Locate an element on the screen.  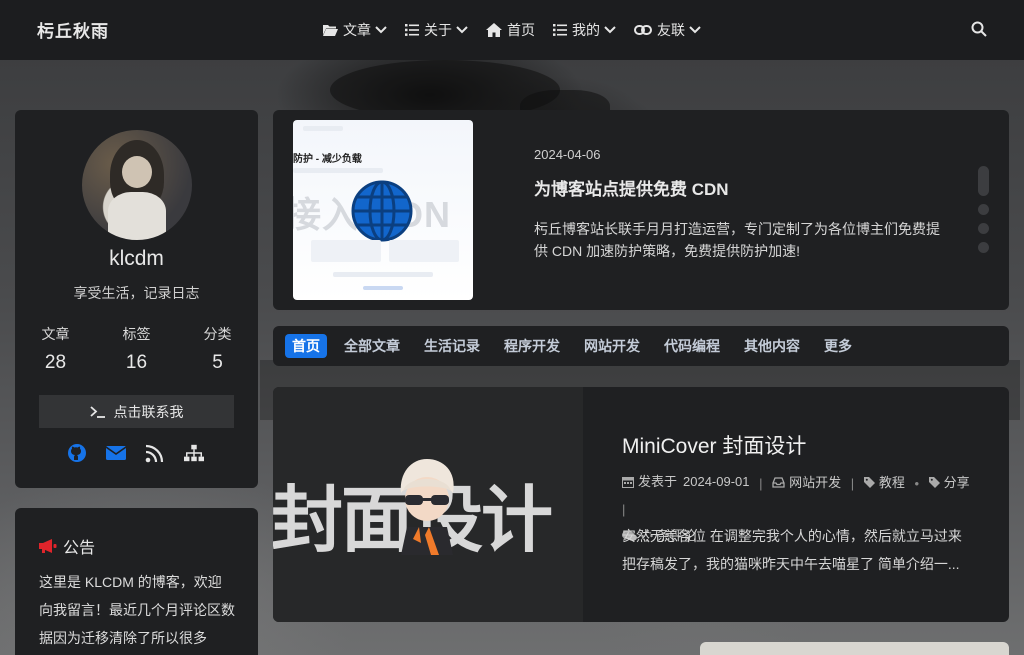
profile-card: klcdm 享受生活，记录日志 文章 28 标签 16 分类 5 点击联系我 is located at coordinates (136, 299).